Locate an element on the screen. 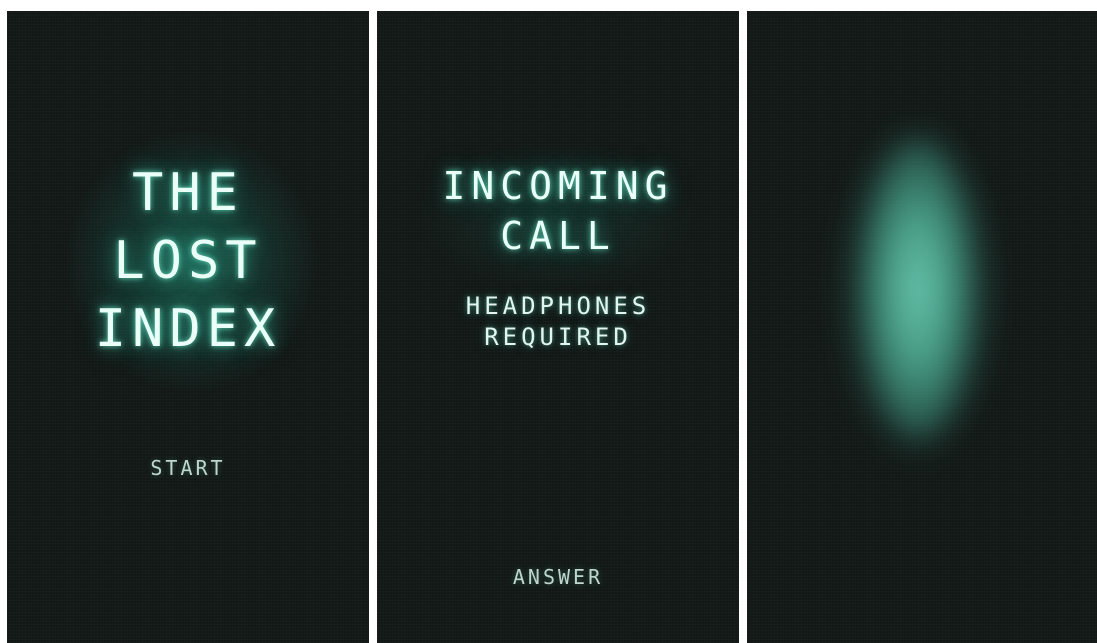 Image resolution: width=1097 pixels, height=643 pixels. game-title: THE LOST INDEX is located at coordinates (188, 261).